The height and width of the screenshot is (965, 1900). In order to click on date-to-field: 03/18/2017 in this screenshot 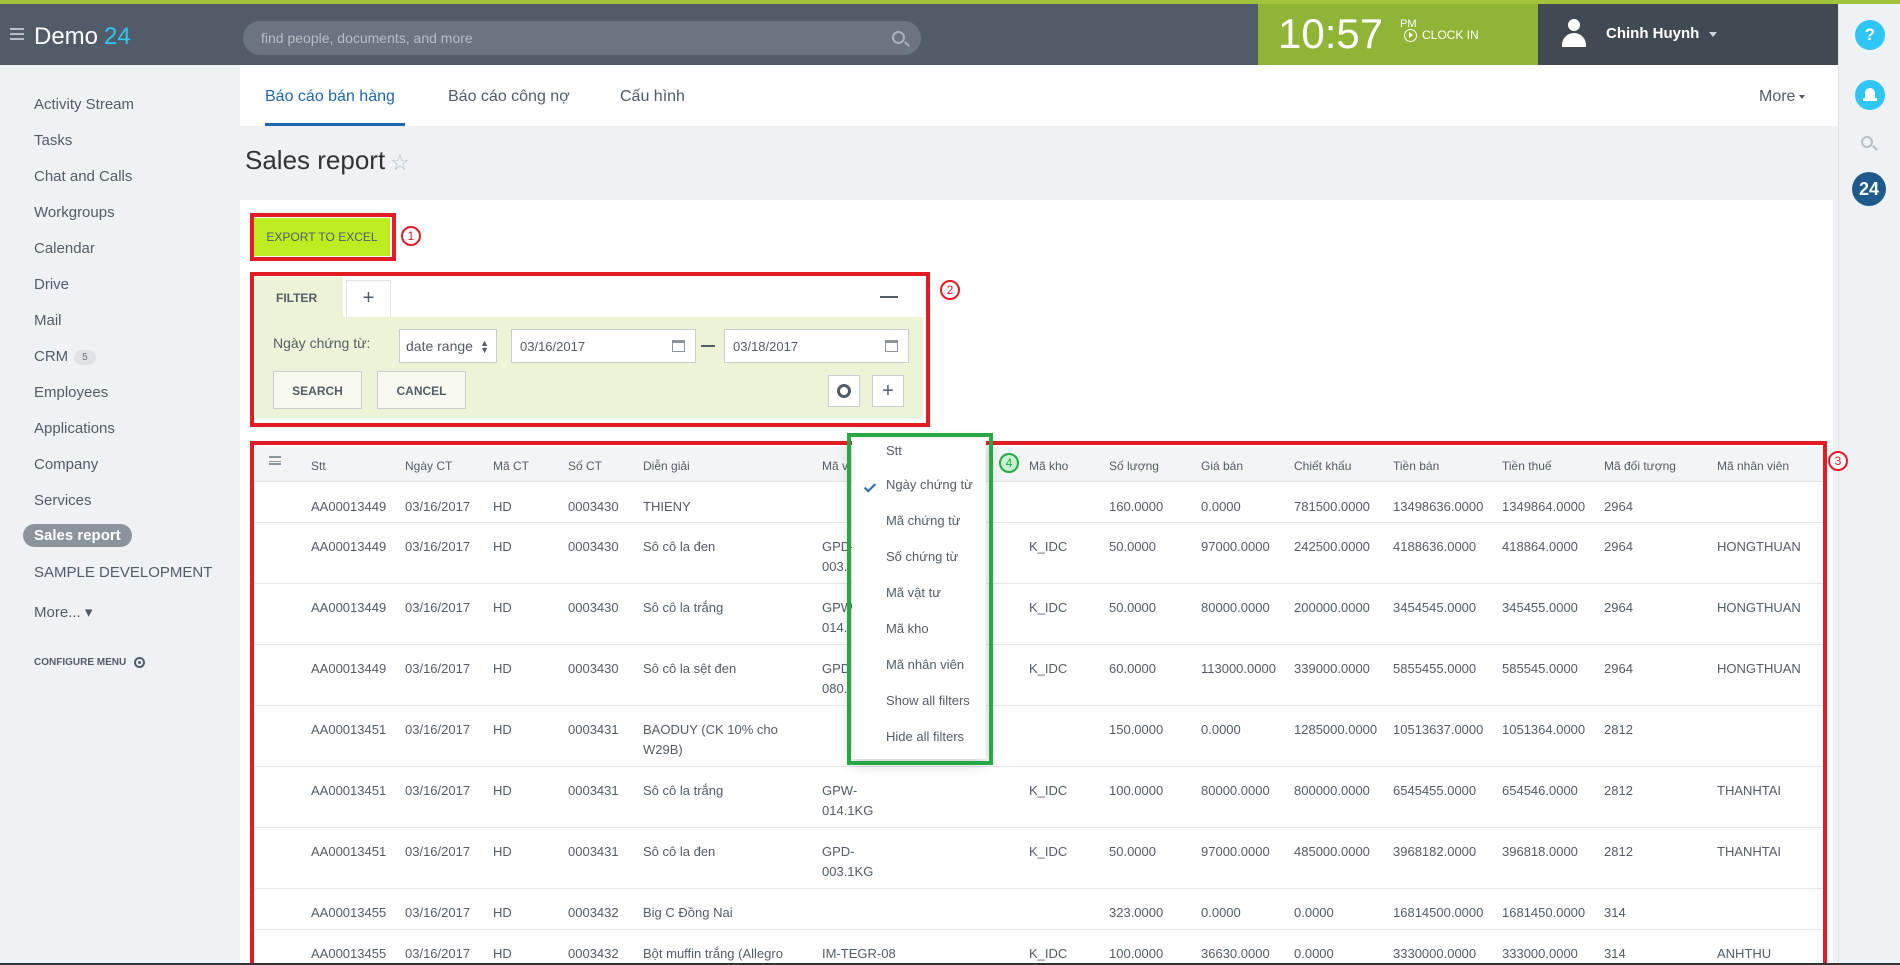, I will do `click(816, 346)`.